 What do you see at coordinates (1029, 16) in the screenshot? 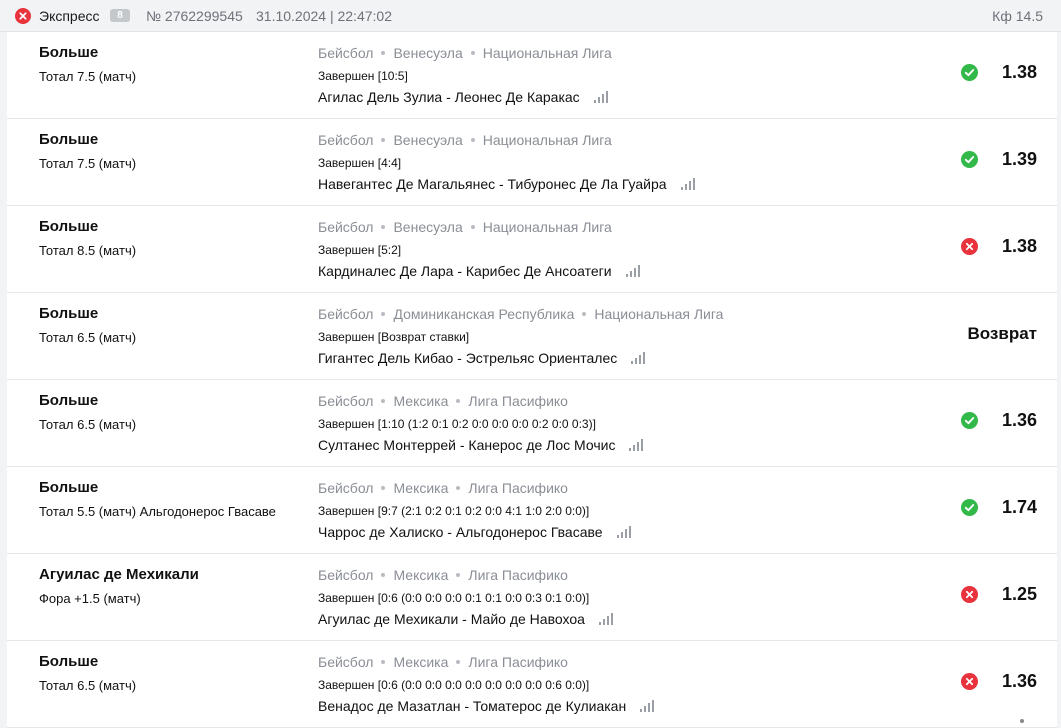
I see `total-odds-value: 14.5` at bounding box center [1029, 16].